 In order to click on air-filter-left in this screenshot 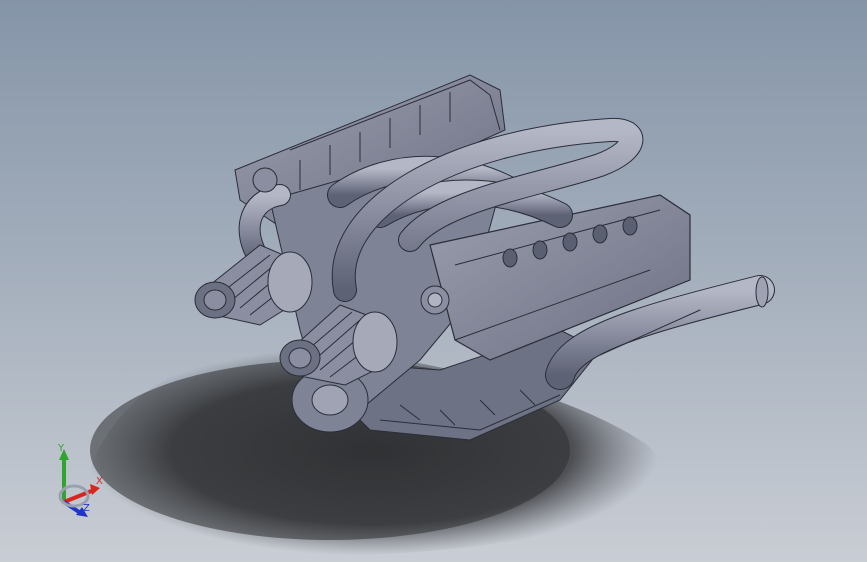, I will do `click(253, 285)`.